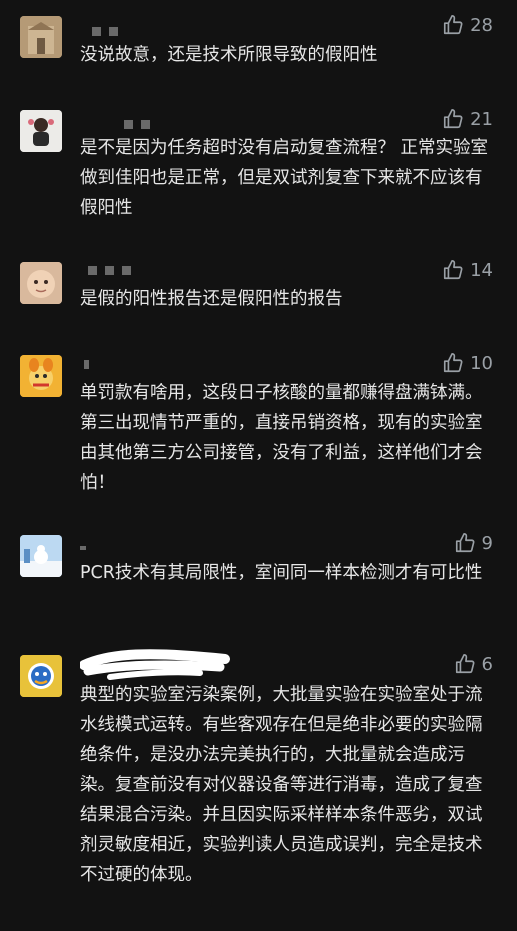 This screenshot has width=517, height=931. What do you see at coordinates (467, 363) in the screenshot?
I see `like-button: 10` at bounding box center [467, 363].